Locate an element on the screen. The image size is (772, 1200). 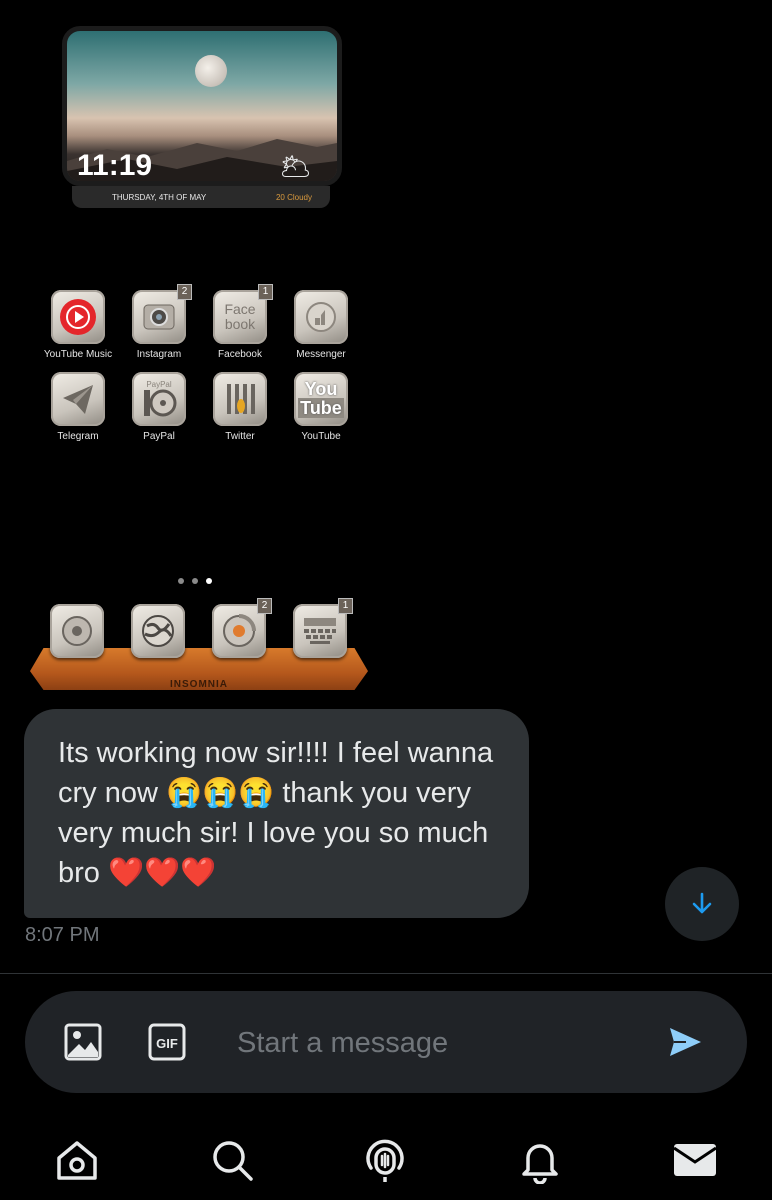
twitter-icon is located at coordinates (240, 399).